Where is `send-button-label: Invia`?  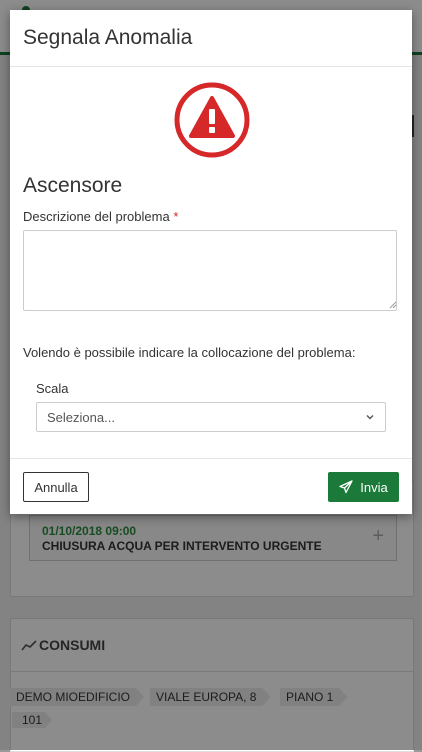
send-button-label: Invia is located at coordinates (374, 487).